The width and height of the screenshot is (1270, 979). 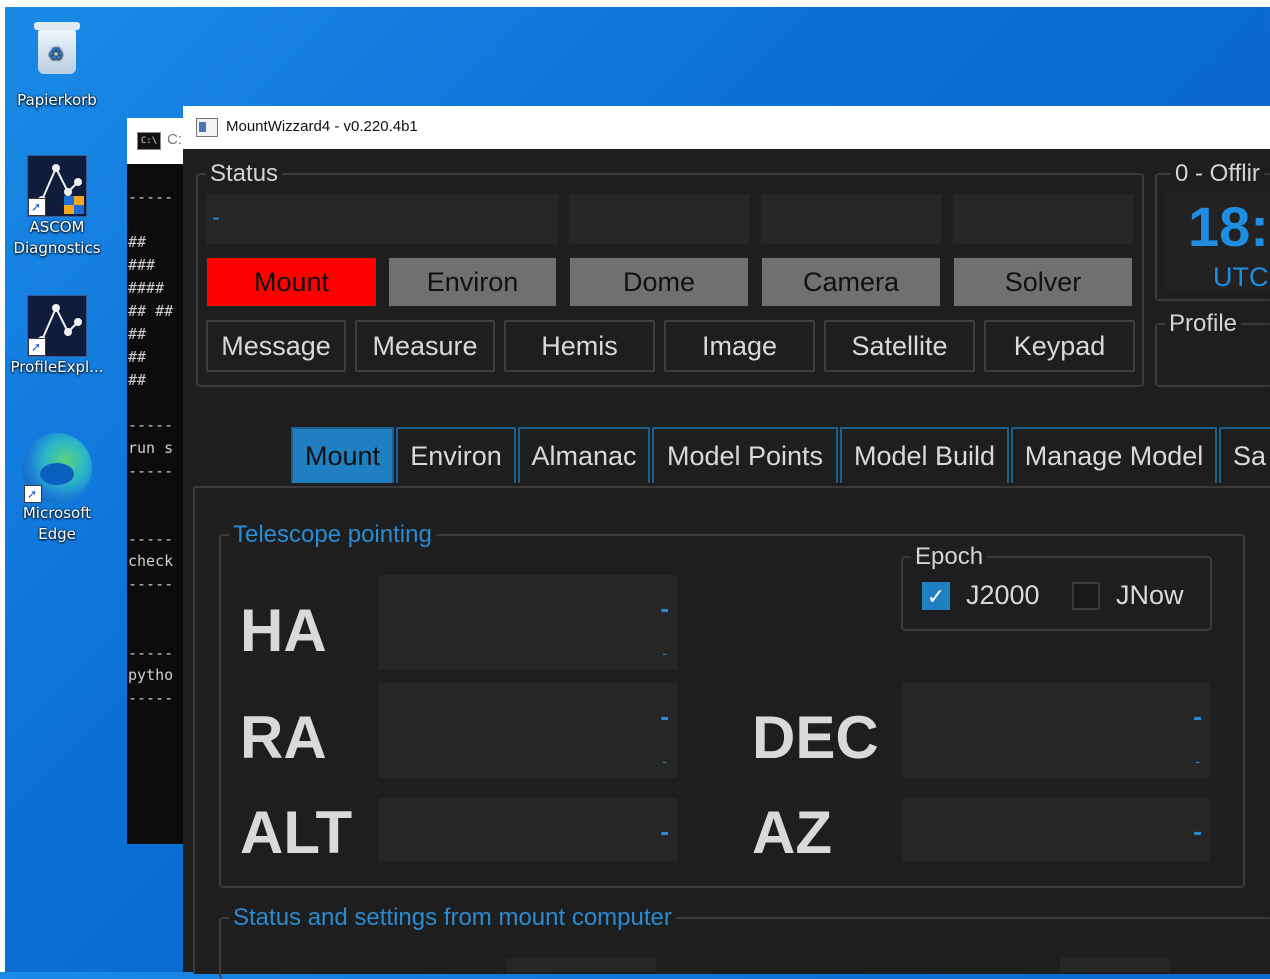 What do you see at coordinates (792, 832) in the screenshot?
I see `az-label: AZ` at bounding box center [792, 832].